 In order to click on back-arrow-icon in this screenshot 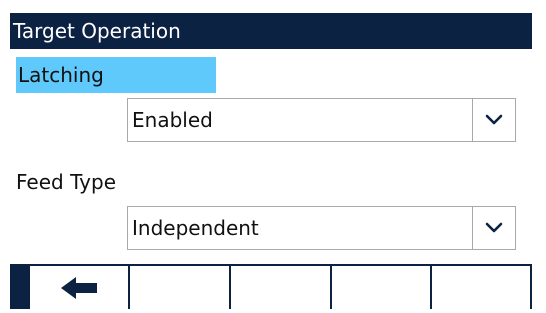, I will do `click(79, 290)`.